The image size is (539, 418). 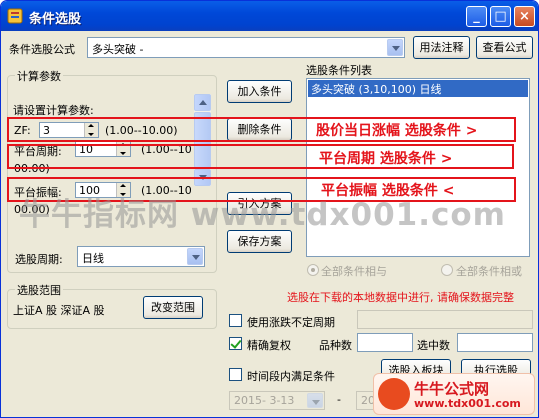 What do you see at coordinates (386, 159) in the screenshot?
I see `annotation-text-2: 平台周期 选股条件 >` at bounding box center [386, 159].